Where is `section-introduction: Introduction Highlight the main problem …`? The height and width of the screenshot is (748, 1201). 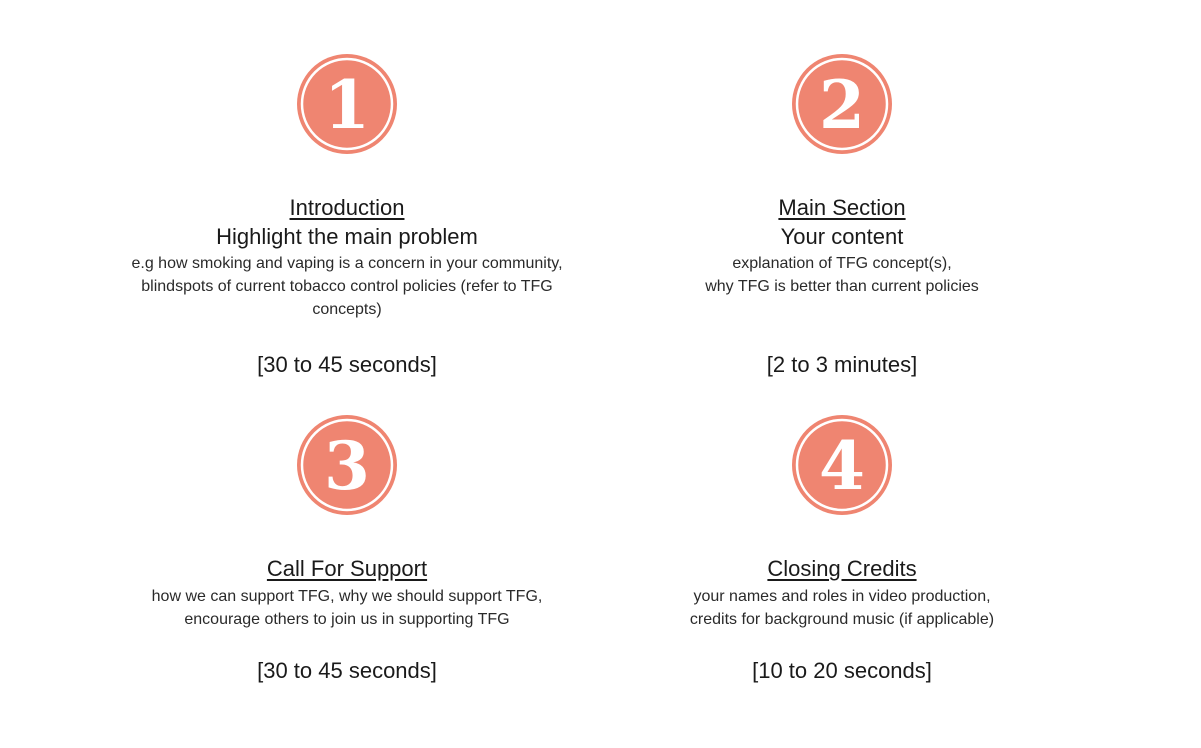 section-introduction: Introduction Highlight the main problem … is located at coordinates (347, 257).